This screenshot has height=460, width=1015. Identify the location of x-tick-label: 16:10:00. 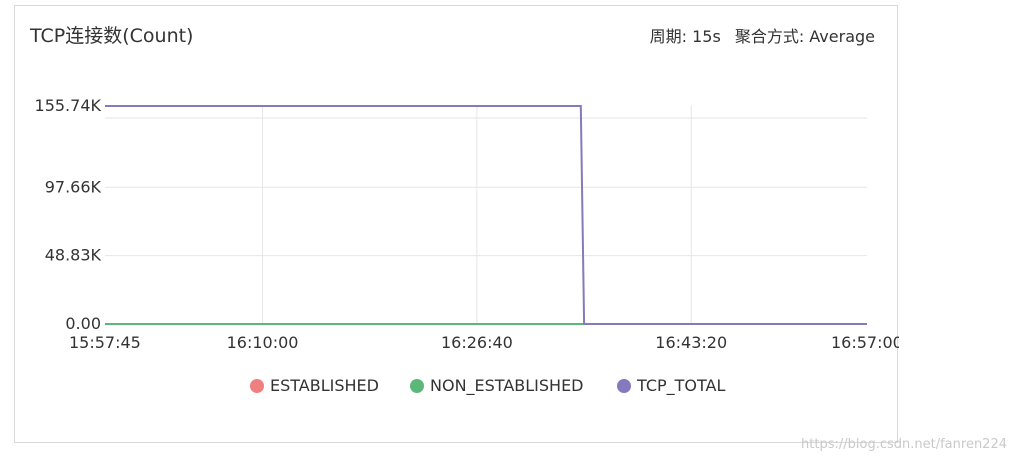
(263, 342).